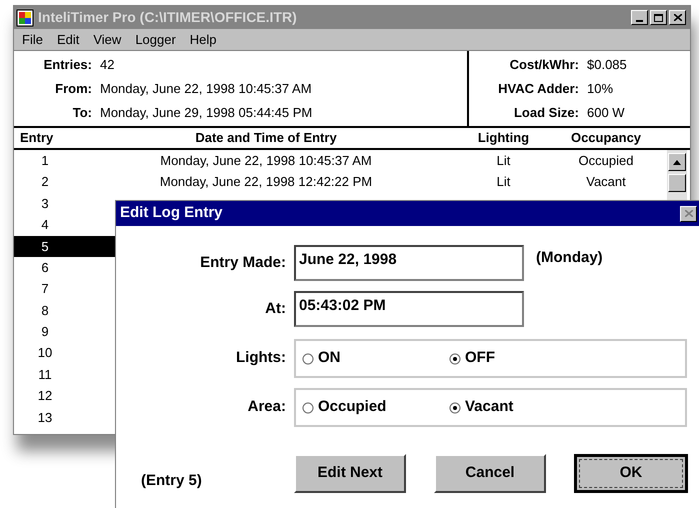 This screenshot has height=508, width=699. What do you see at coordinates (171, 480) in the screenshot?
I see `entry-note: (Entry 5)` at bounding box center [171, 480].